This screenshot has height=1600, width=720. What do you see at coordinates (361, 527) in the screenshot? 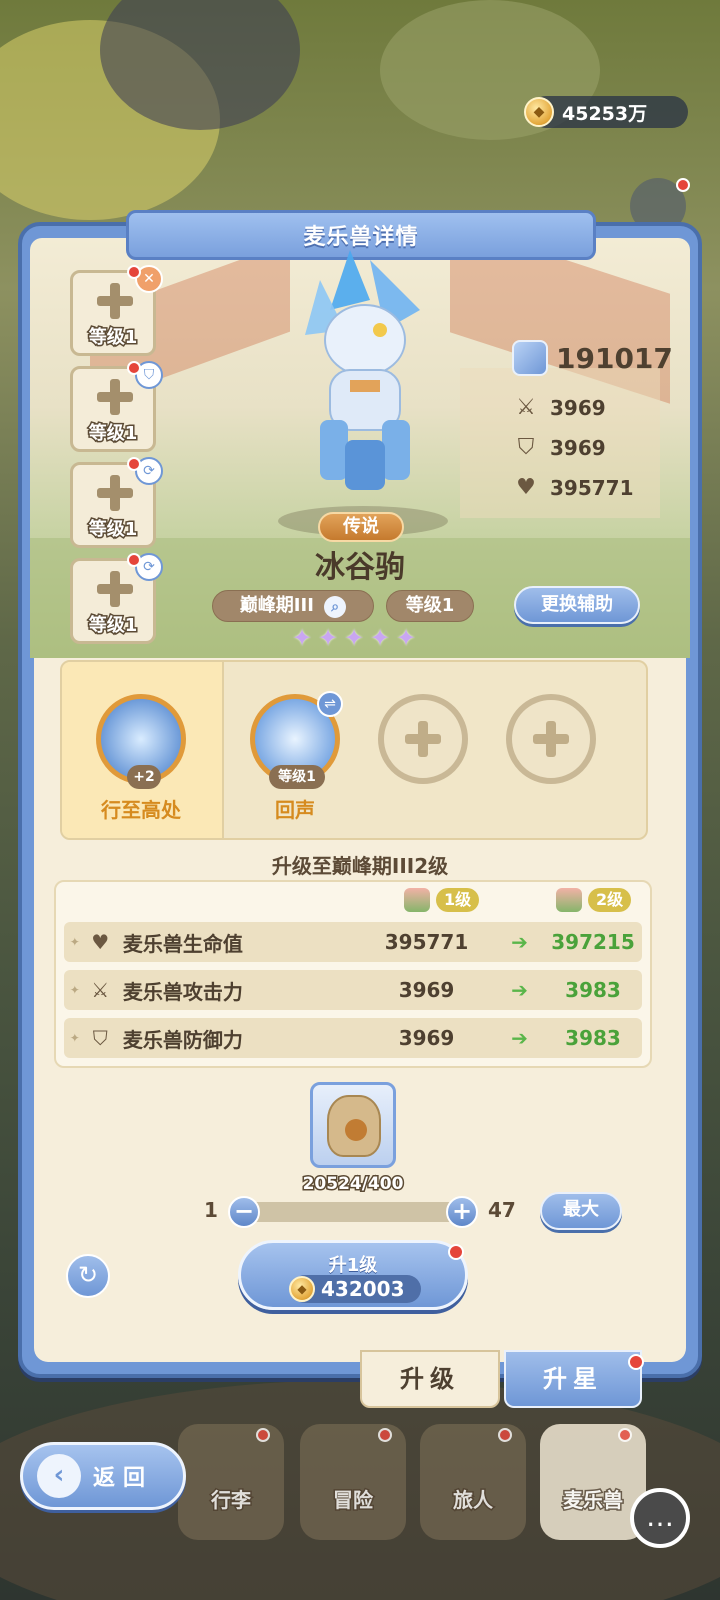
I see `rarity-badge: 传说` at bounding box center [361, 527].